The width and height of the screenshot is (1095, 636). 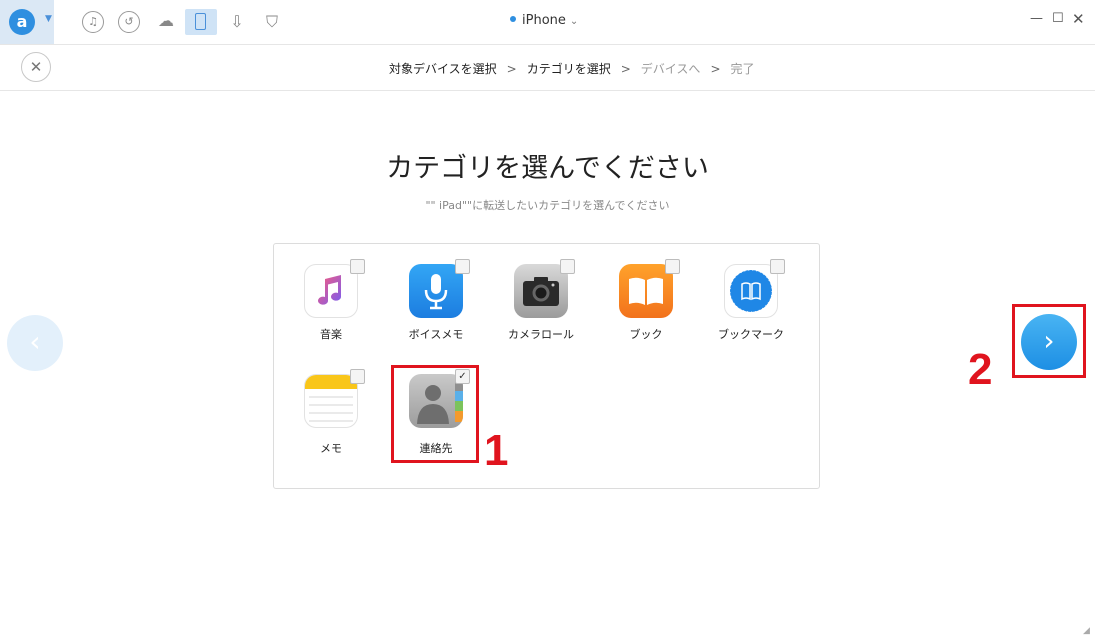 I want to click on maximize-icon: ☐, so click(x=1058, y=18).